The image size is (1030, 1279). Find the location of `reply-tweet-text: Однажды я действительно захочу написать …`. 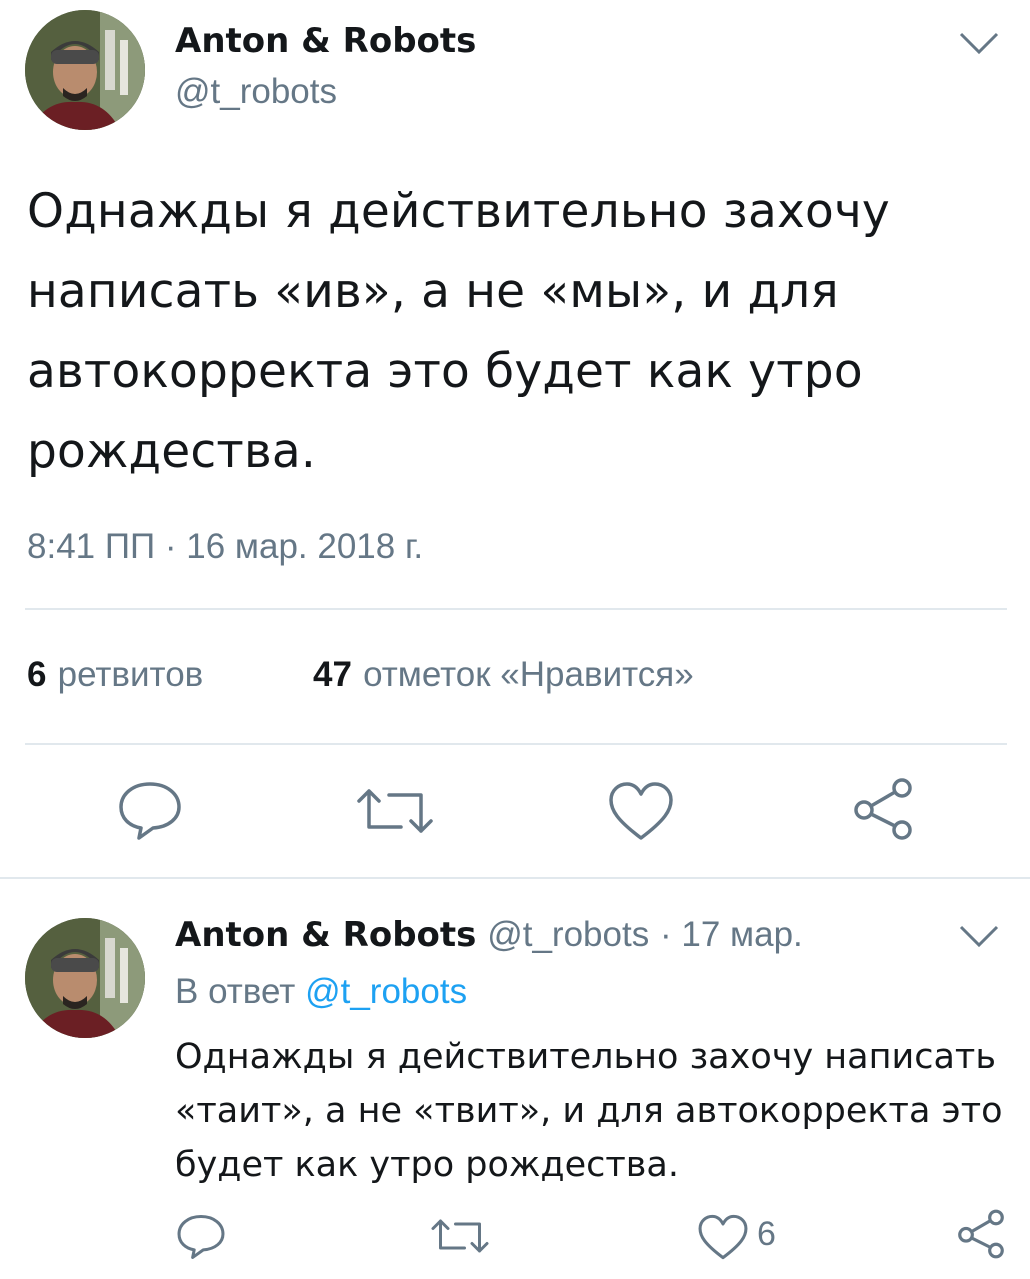

reply-tweet-text: Однажды я действительно захочу написать … is located at coordinates (589, 1111).